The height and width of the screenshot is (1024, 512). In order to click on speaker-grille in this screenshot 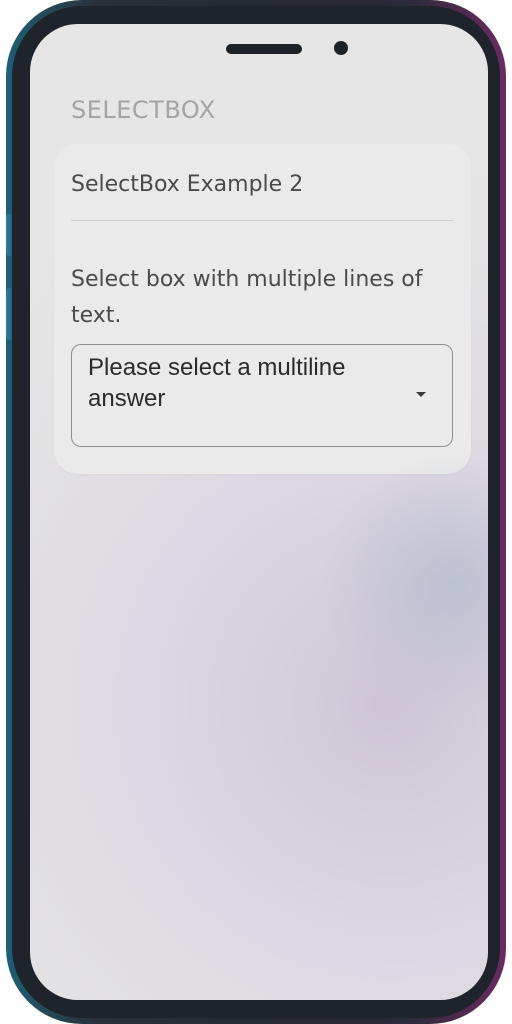, I will do `click(264, 49)`.